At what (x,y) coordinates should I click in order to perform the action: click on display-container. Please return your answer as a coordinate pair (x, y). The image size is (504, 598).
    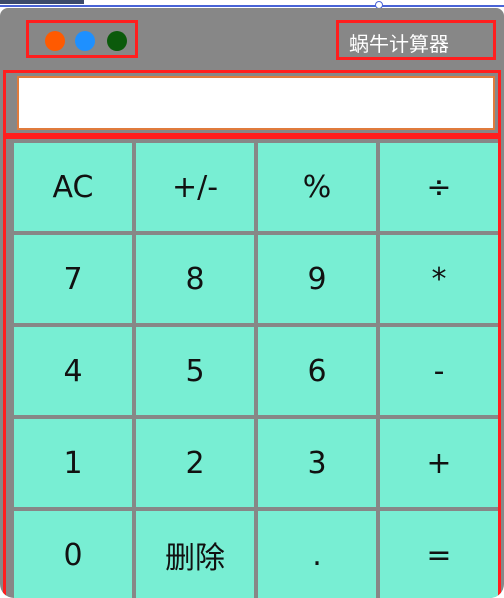
    Looking at the image, I should click on (252, 103).